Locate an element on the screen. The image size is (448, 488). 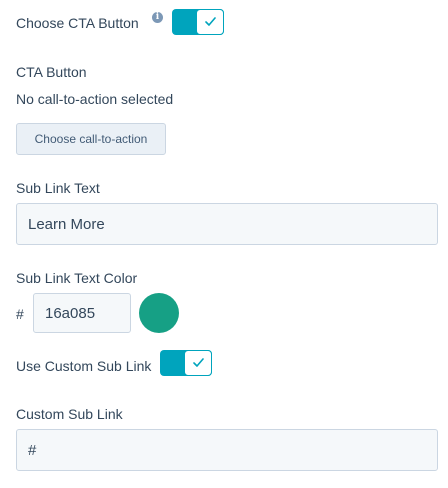
hash-prefix: # is located at coordinates (20, 314).